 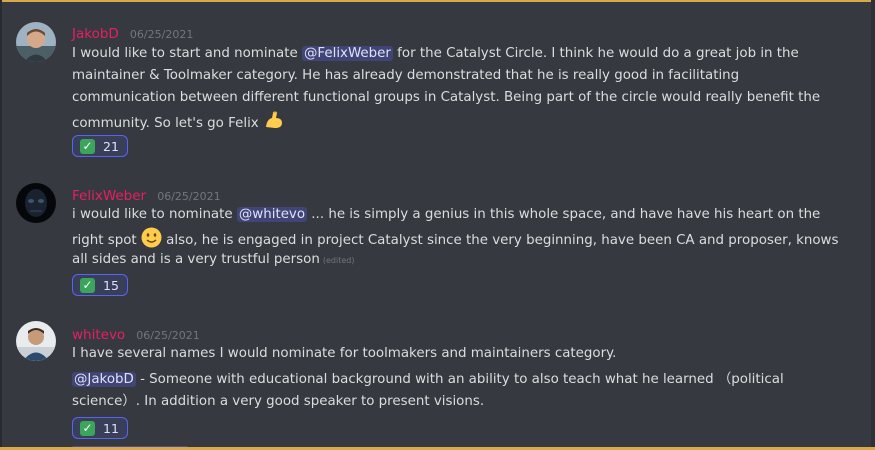 I want to click on reaction-count: 21, so click(x=111, y=146).